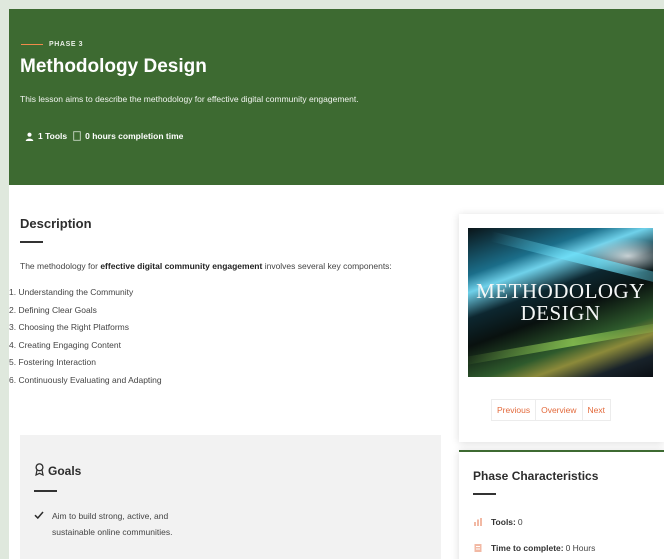 This screenshot has width=664, height=559. I want to click on time-row: Time to complete: 0 Hours, so click(534, 548).